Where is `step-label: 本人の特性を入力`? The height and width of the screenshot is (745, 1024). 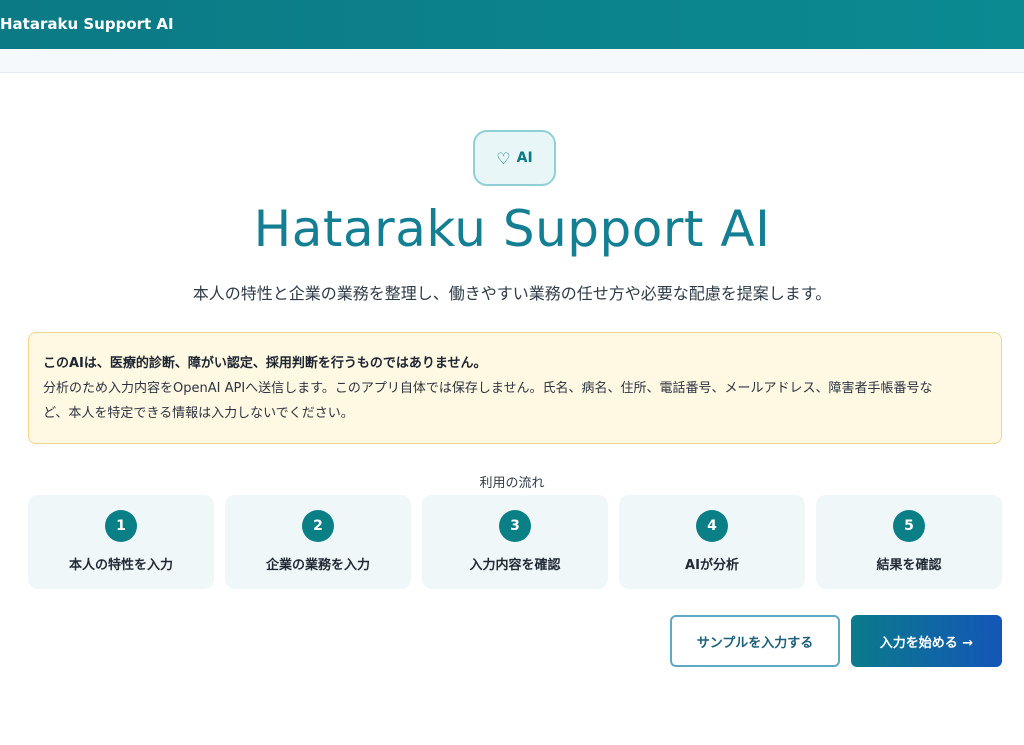
step-label: 本人の特性を入力 is located at coordinates (120, 565).